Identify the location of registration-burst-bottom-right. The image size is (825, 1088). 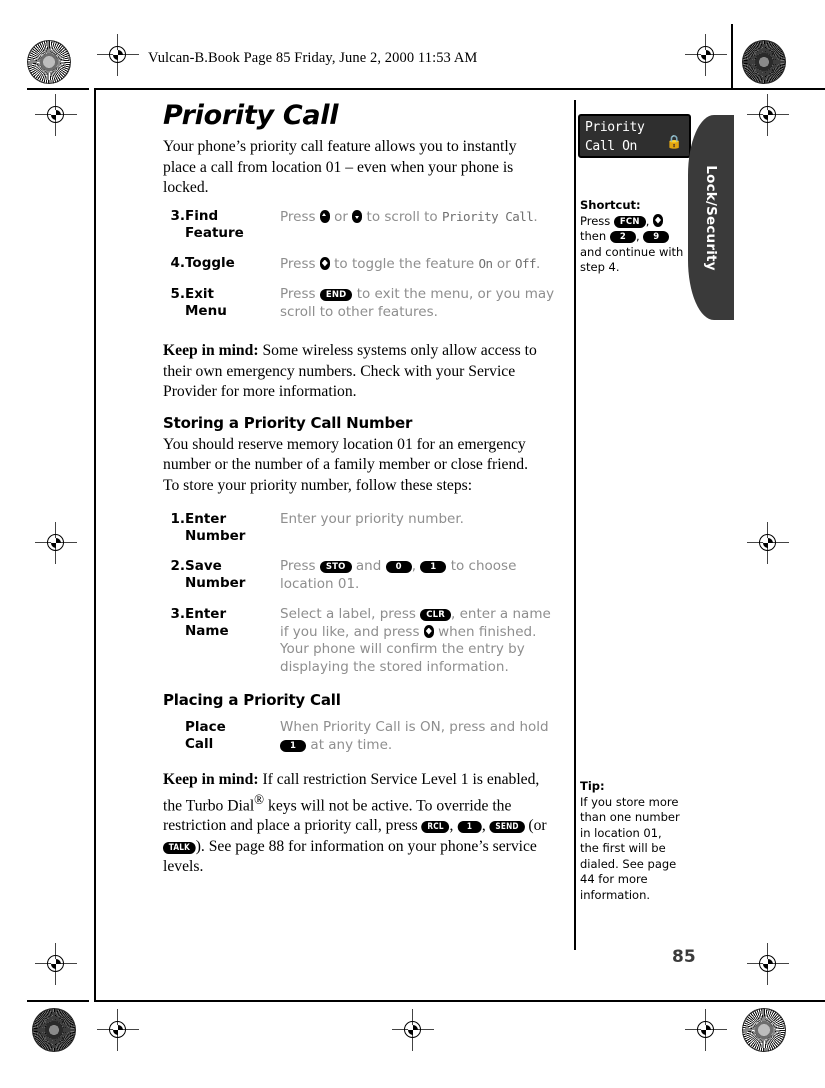
(764, 1030).